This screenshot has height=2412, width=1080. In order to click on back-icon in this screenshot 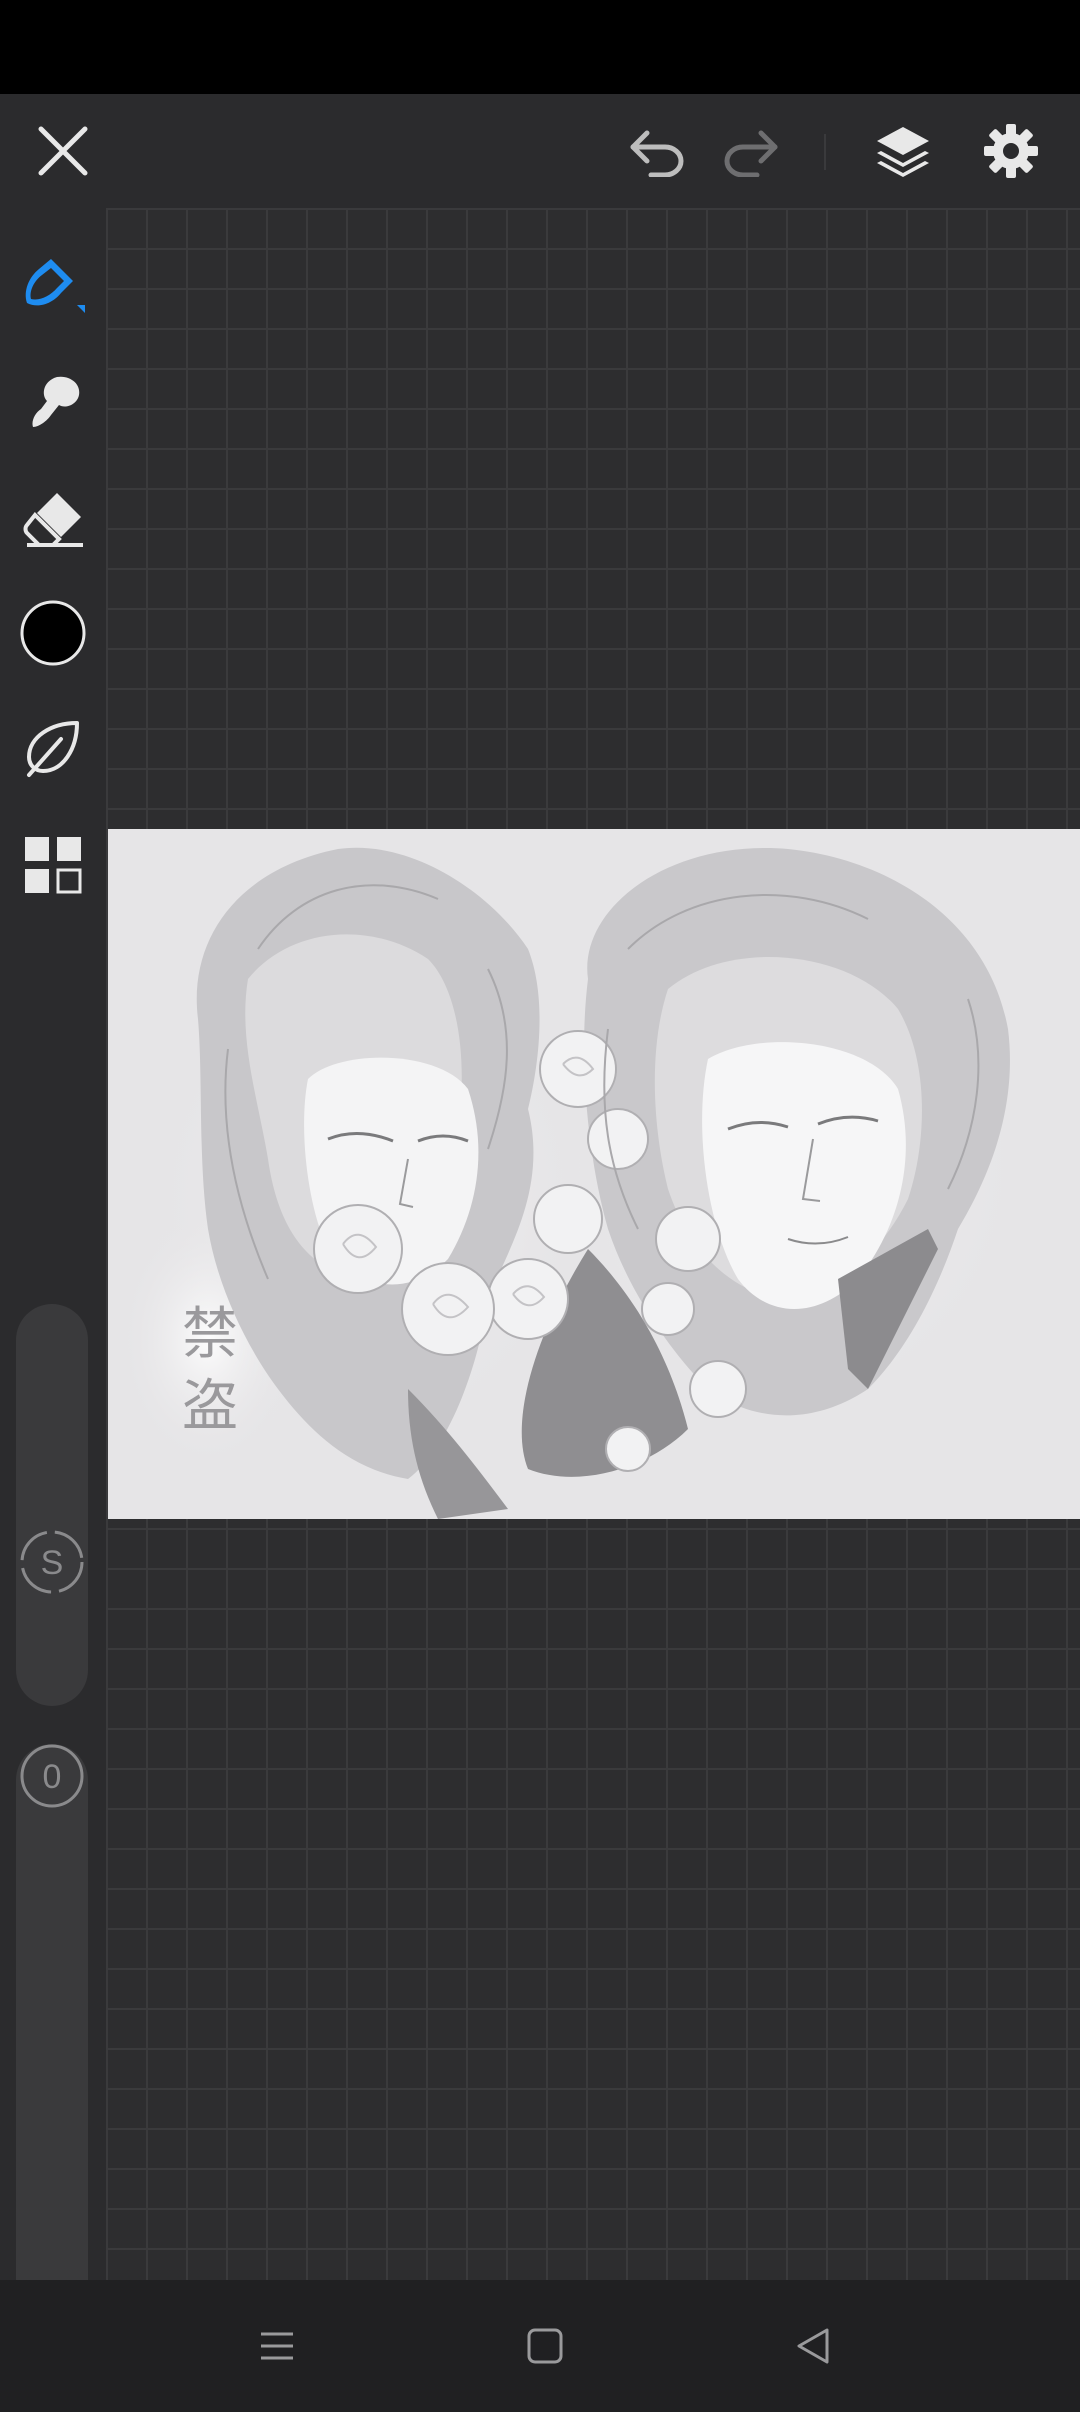, I will do `click(813, 2346)`.